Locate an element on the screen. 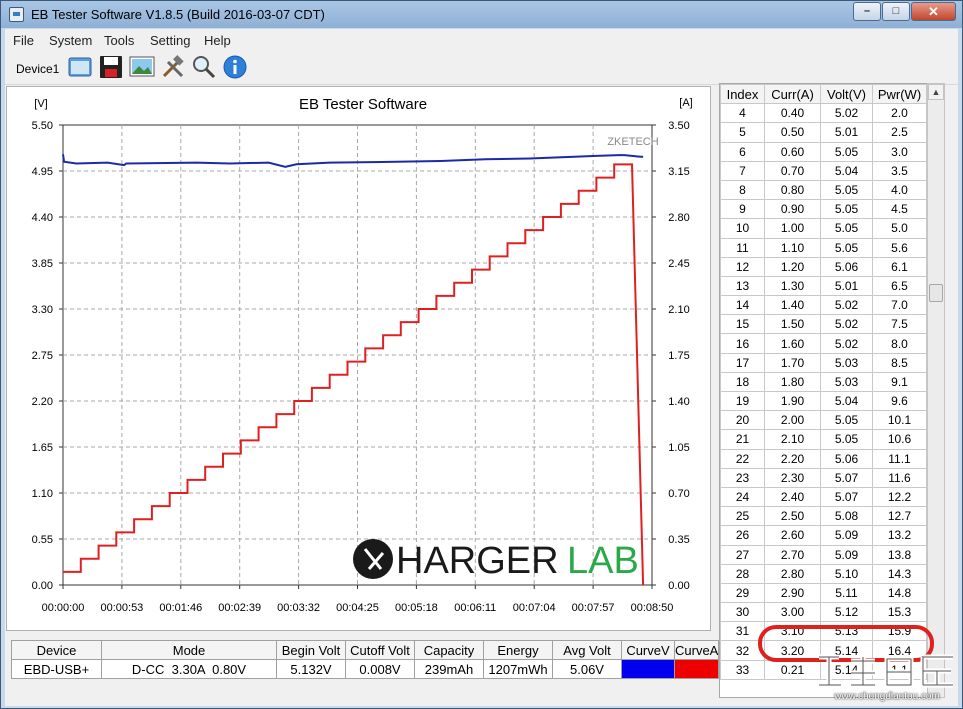 Image resolution: width=963 pixels, height=709 pixels. table-row: 12 1.20 5.06 6.1 is located at coordinates (823, 266).